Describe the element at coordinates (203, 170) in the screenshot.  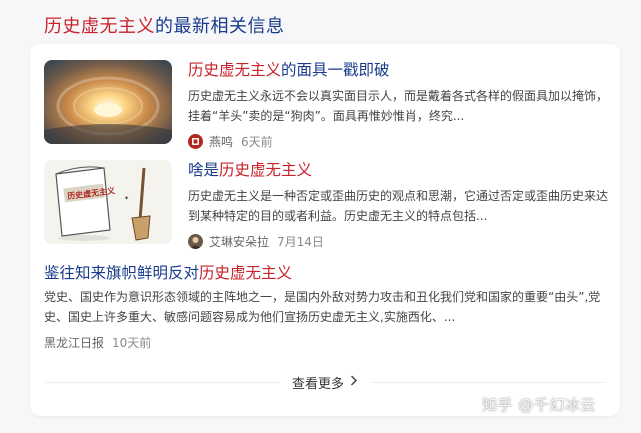
I see `news-title-2-prefix: 啥是` at that location.